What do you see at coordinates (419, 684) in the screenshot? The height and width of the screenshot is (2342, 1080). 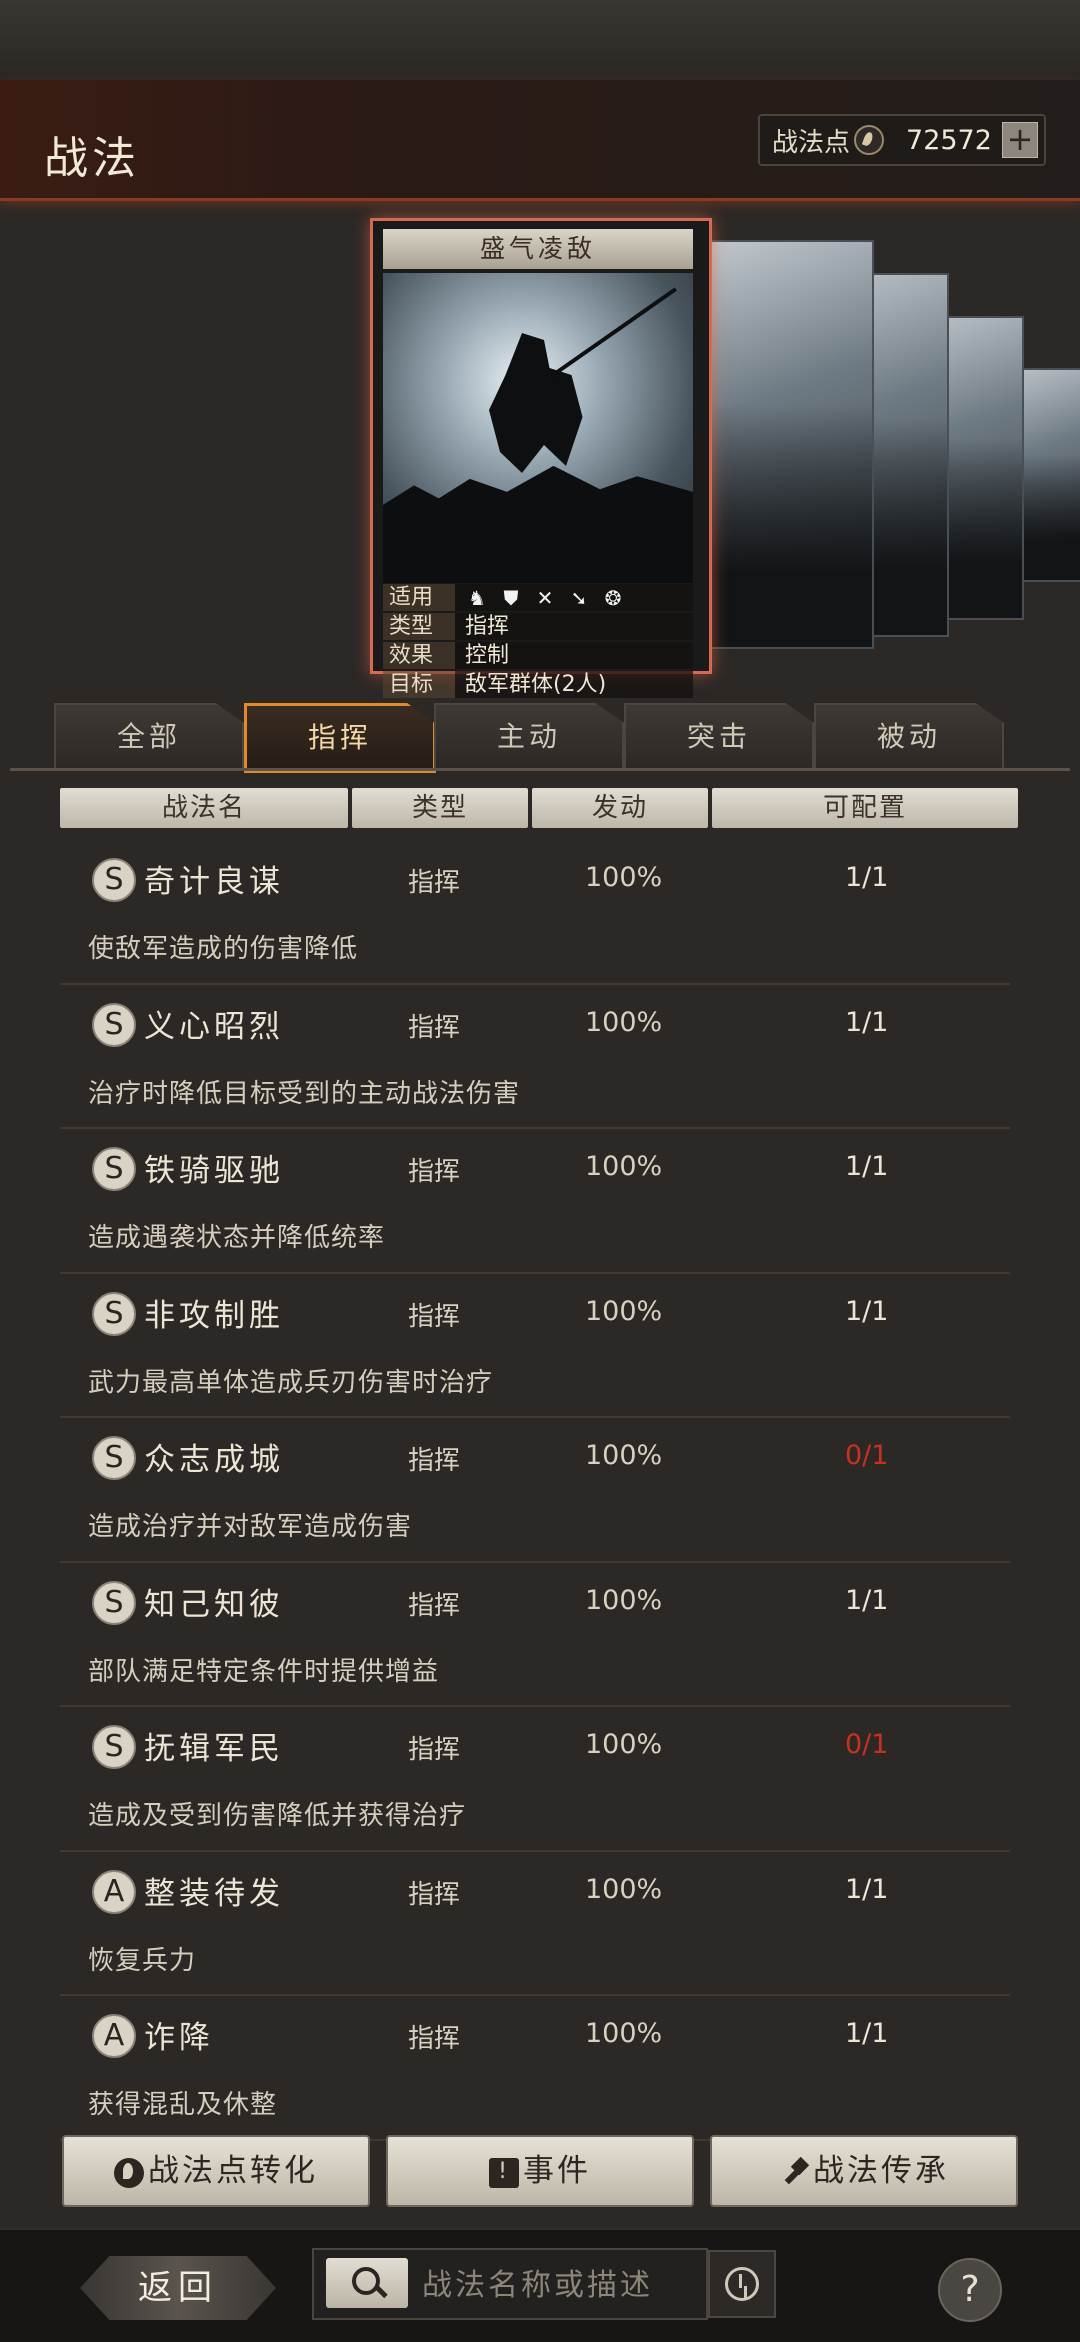 I see `info-key: 目标` at bounding box center [419, 684].